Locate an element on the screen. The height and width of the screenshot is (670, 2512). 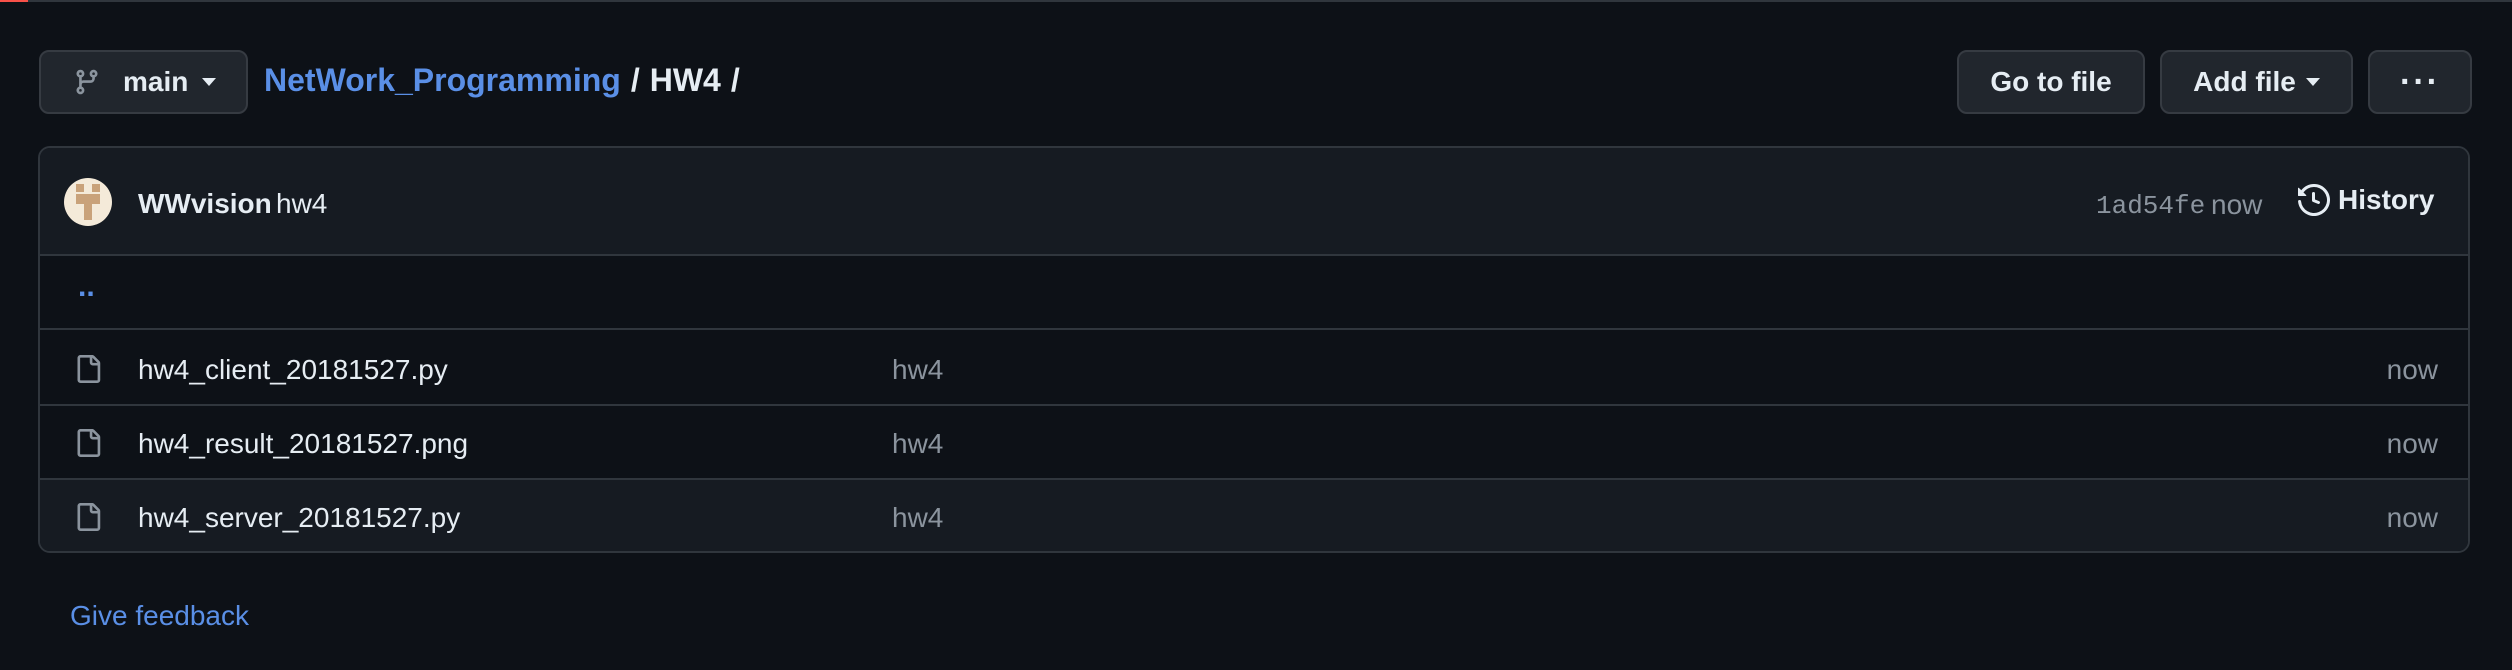
go-to-file-label: Go to file is located at coordinates (2051, 81).